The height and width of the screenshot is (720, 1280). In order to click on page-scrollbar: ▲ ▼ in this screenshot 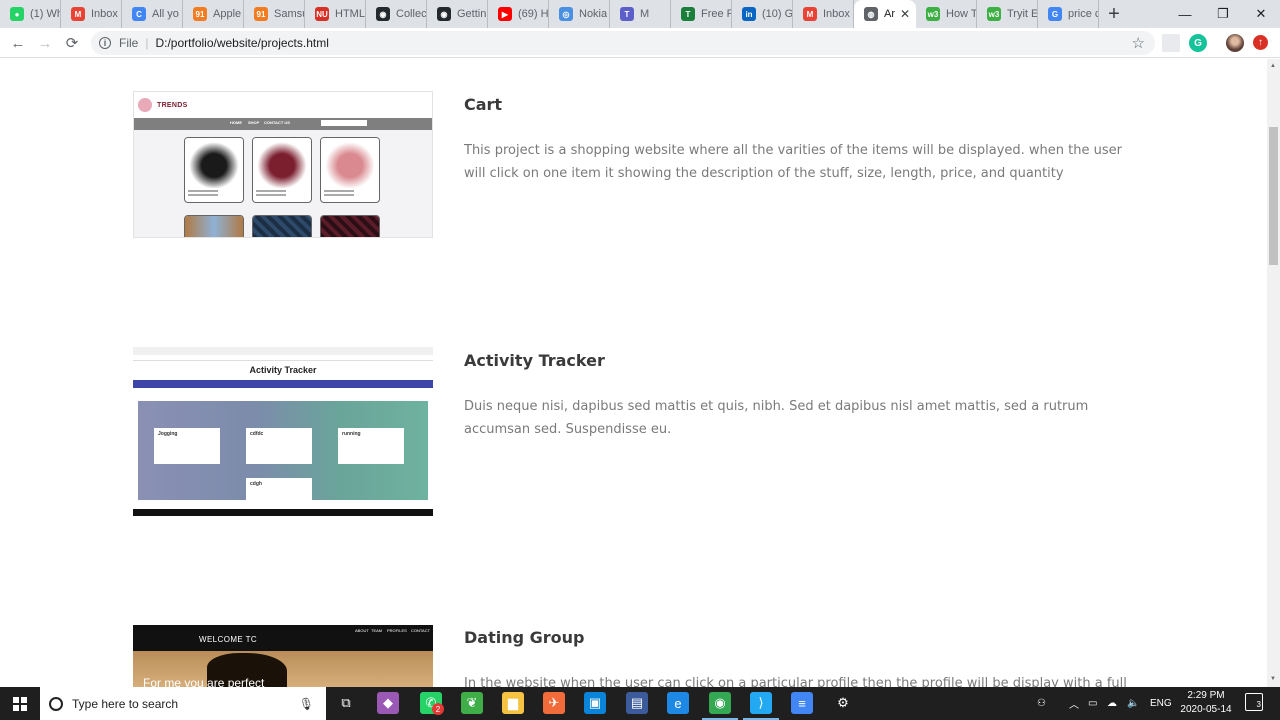, I will do `click(1273, 373)`.